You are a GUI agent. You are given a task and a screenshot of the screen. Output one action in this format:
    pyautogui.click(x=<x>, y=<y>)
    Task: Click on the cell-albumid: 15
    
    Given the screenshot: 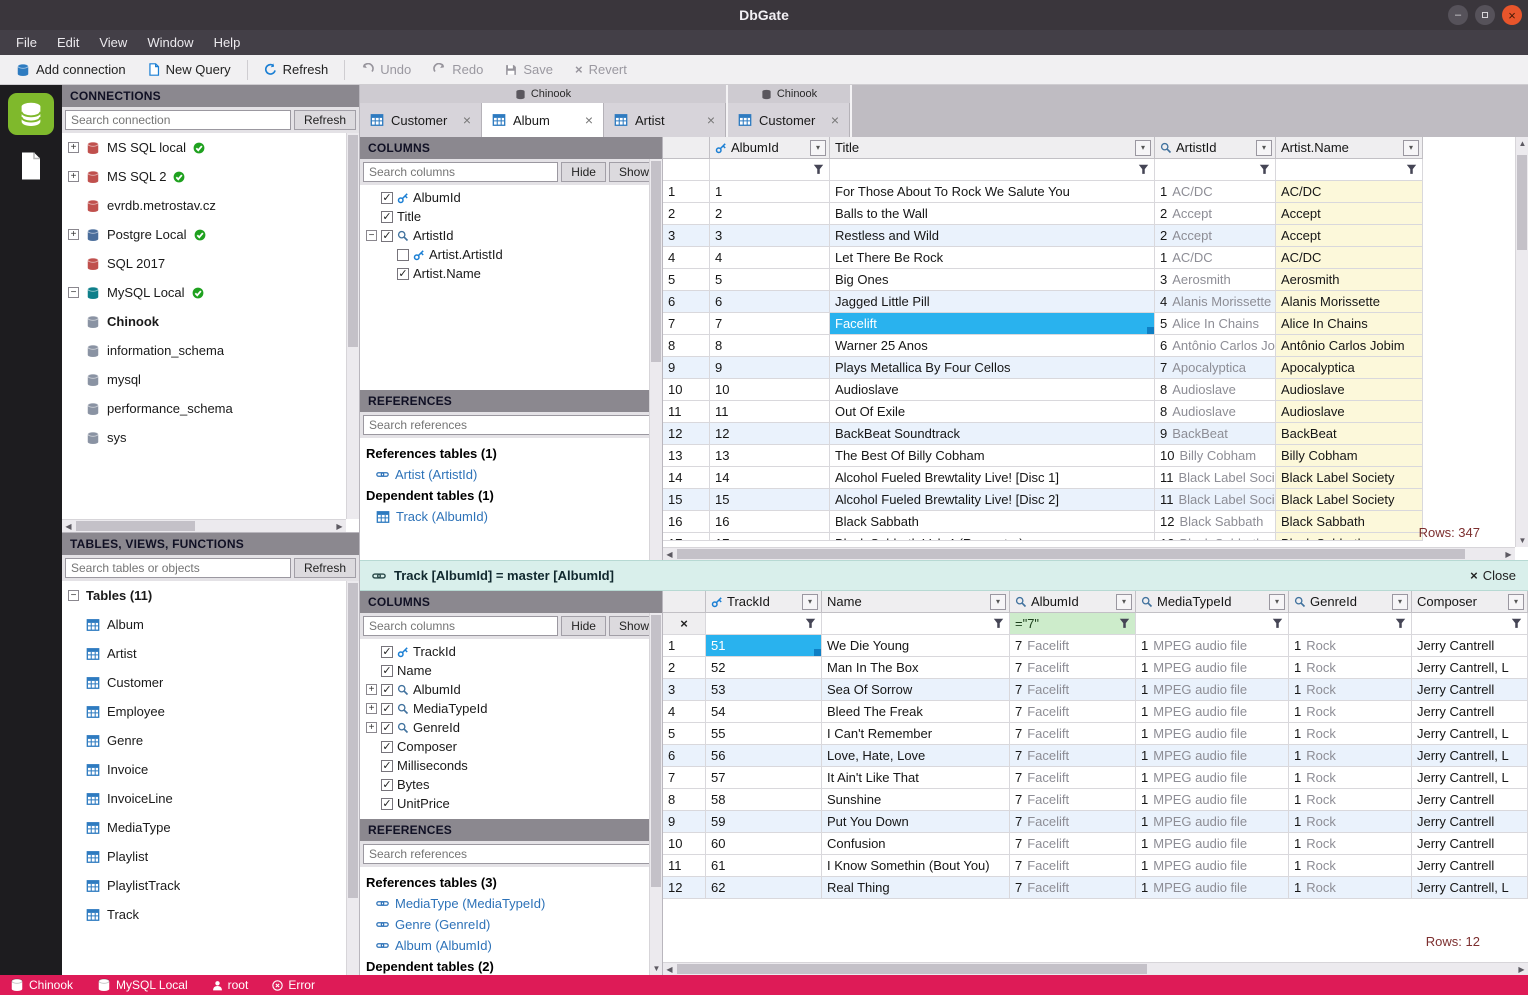 What is the action you would take?
    pyautogui.click(x=770, y=500)
    